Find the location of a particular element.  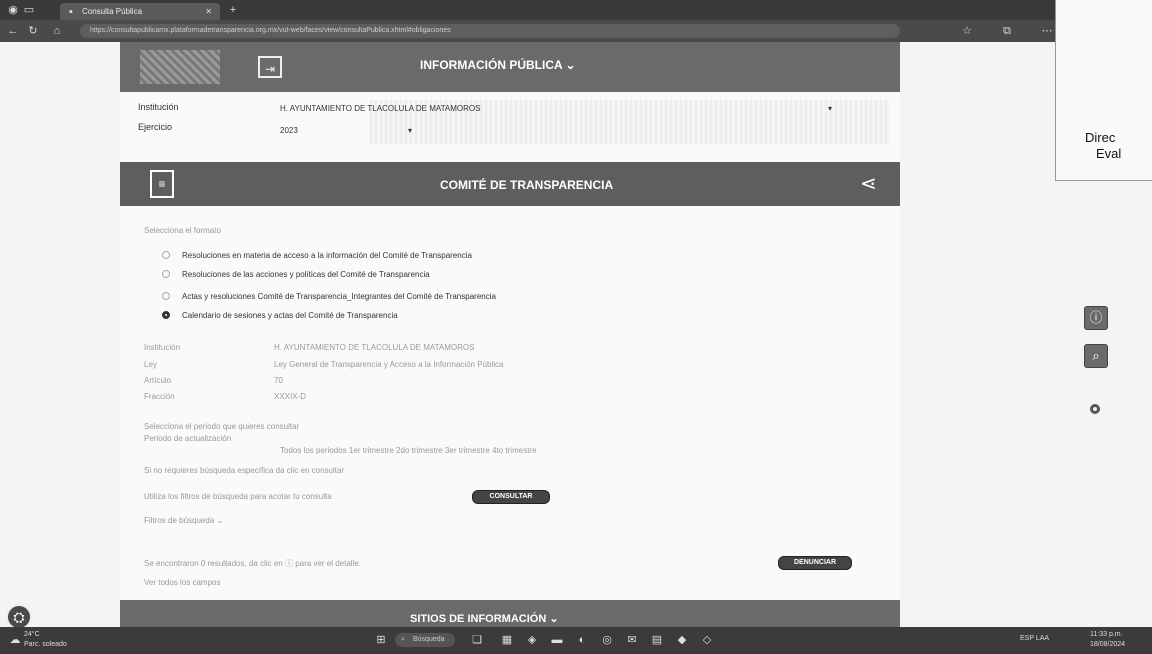

paper-line-2: Eval is located at coordinates (1109, 153).